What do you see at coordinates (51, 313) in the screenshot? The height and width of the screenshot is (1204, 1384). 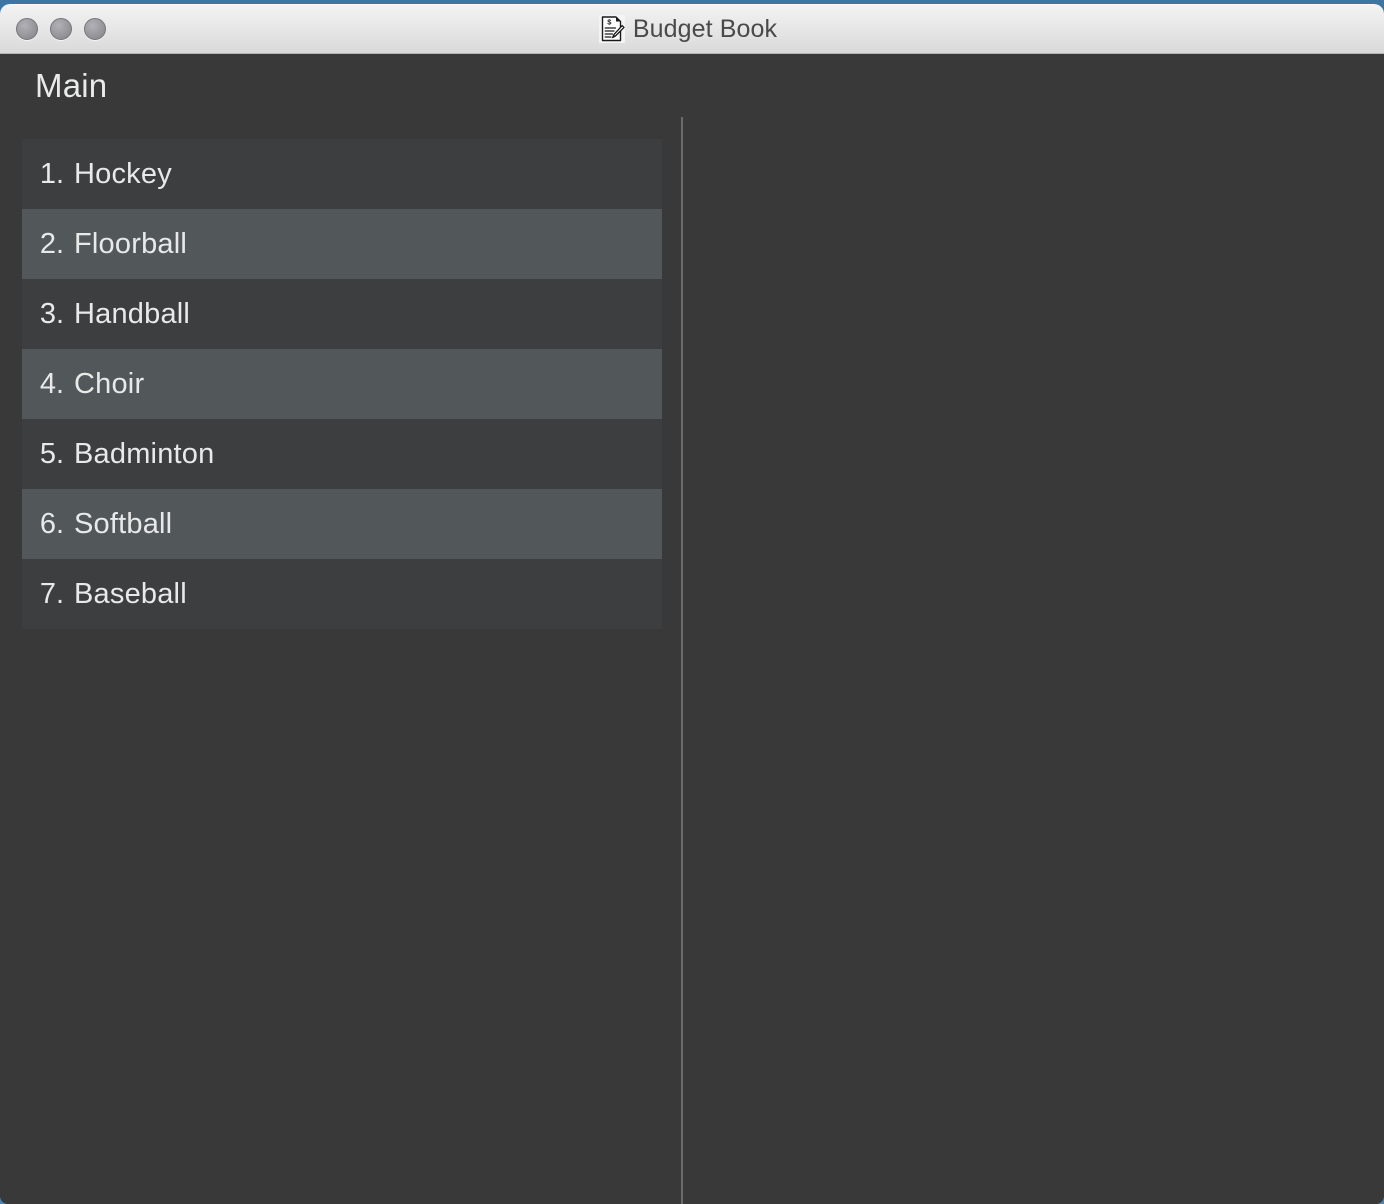 I see `list-item-index: 3.` at bounding box center [51, 313].